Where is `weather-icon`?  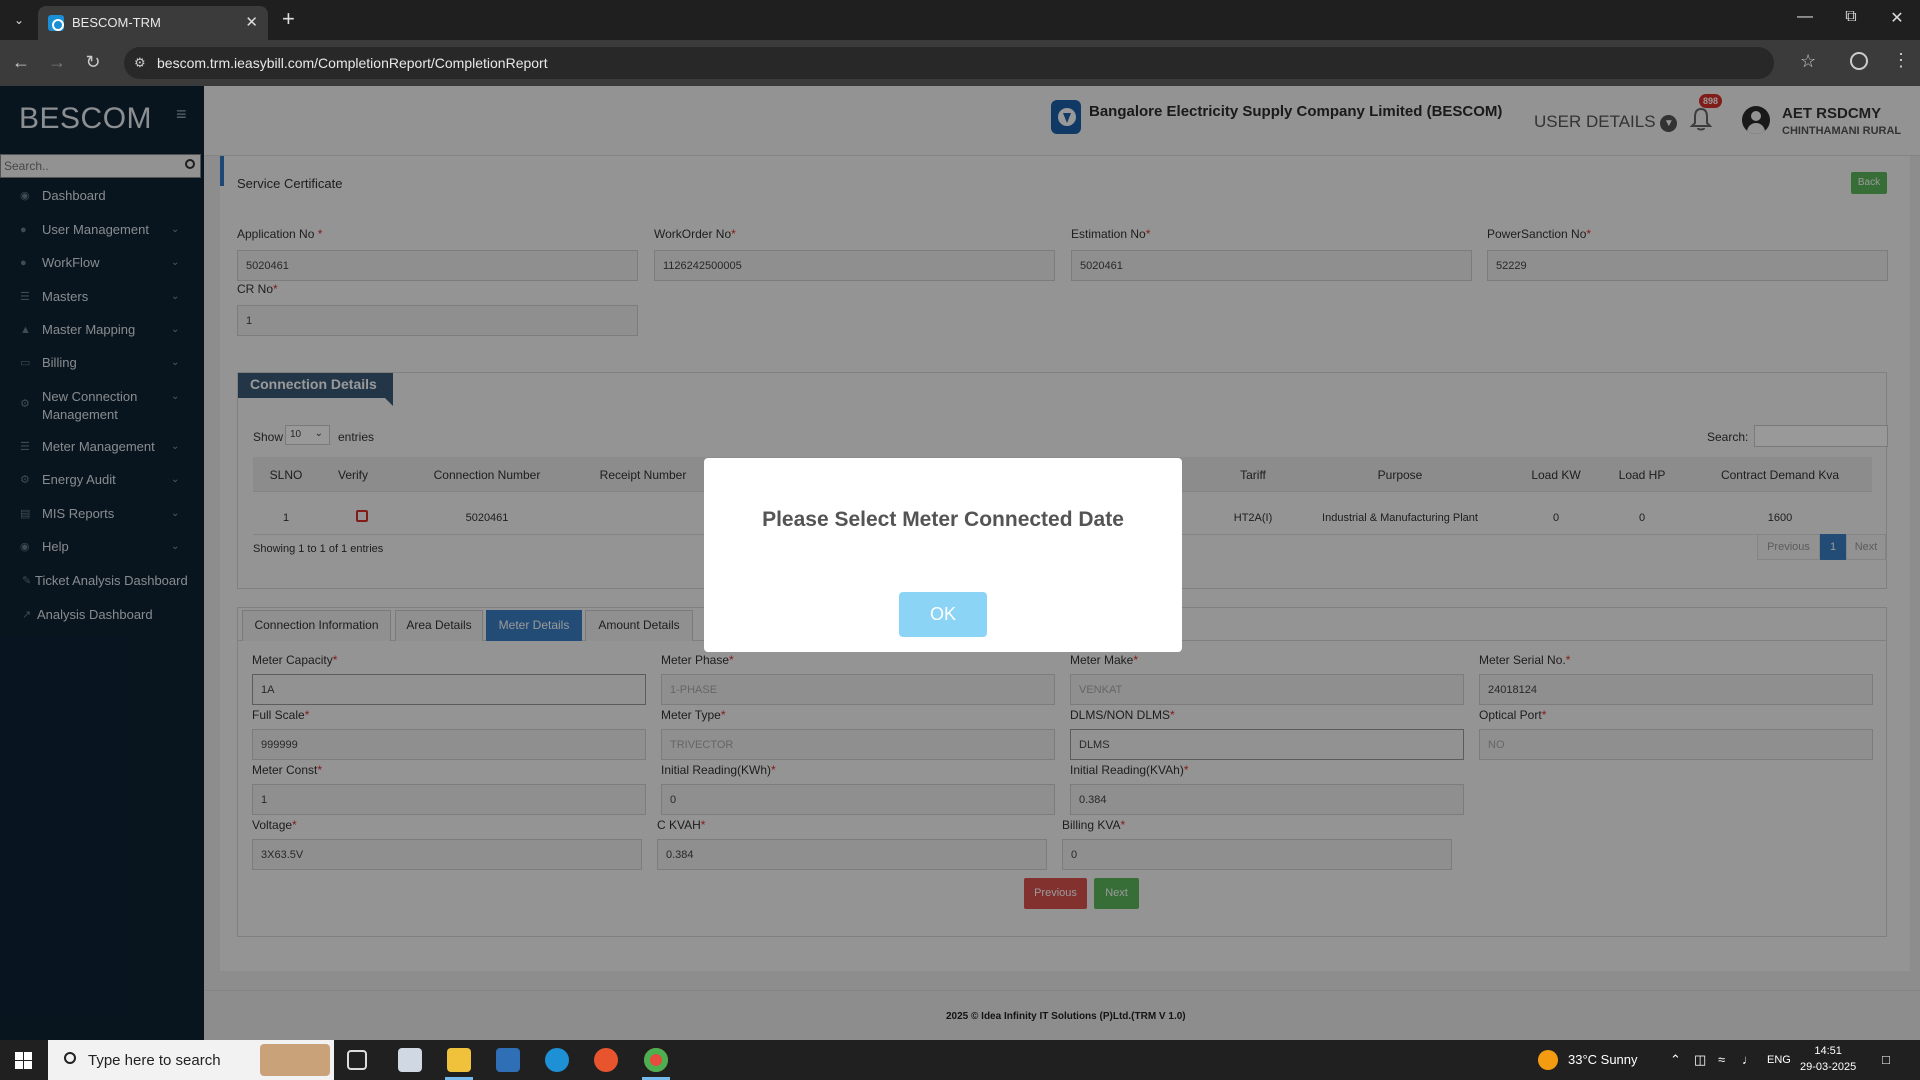 weather-icon is located at coordinates (1548, 1060).